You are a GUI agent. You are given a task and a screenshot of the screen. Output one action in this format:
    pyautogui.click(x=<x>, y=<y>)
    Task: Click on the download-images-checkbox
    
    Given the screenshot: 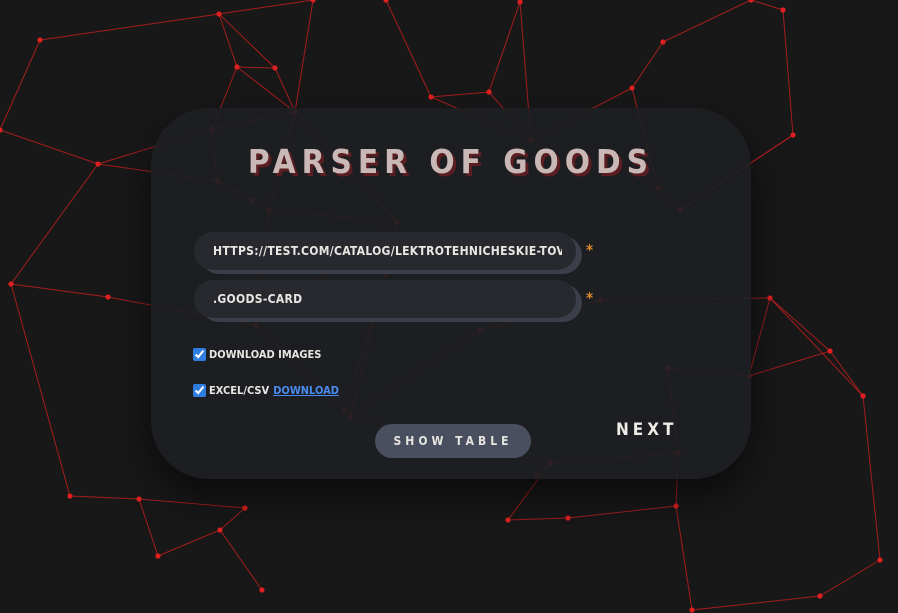 What is the action you would take?
    pyautogui.click(x=199, y=354)
    